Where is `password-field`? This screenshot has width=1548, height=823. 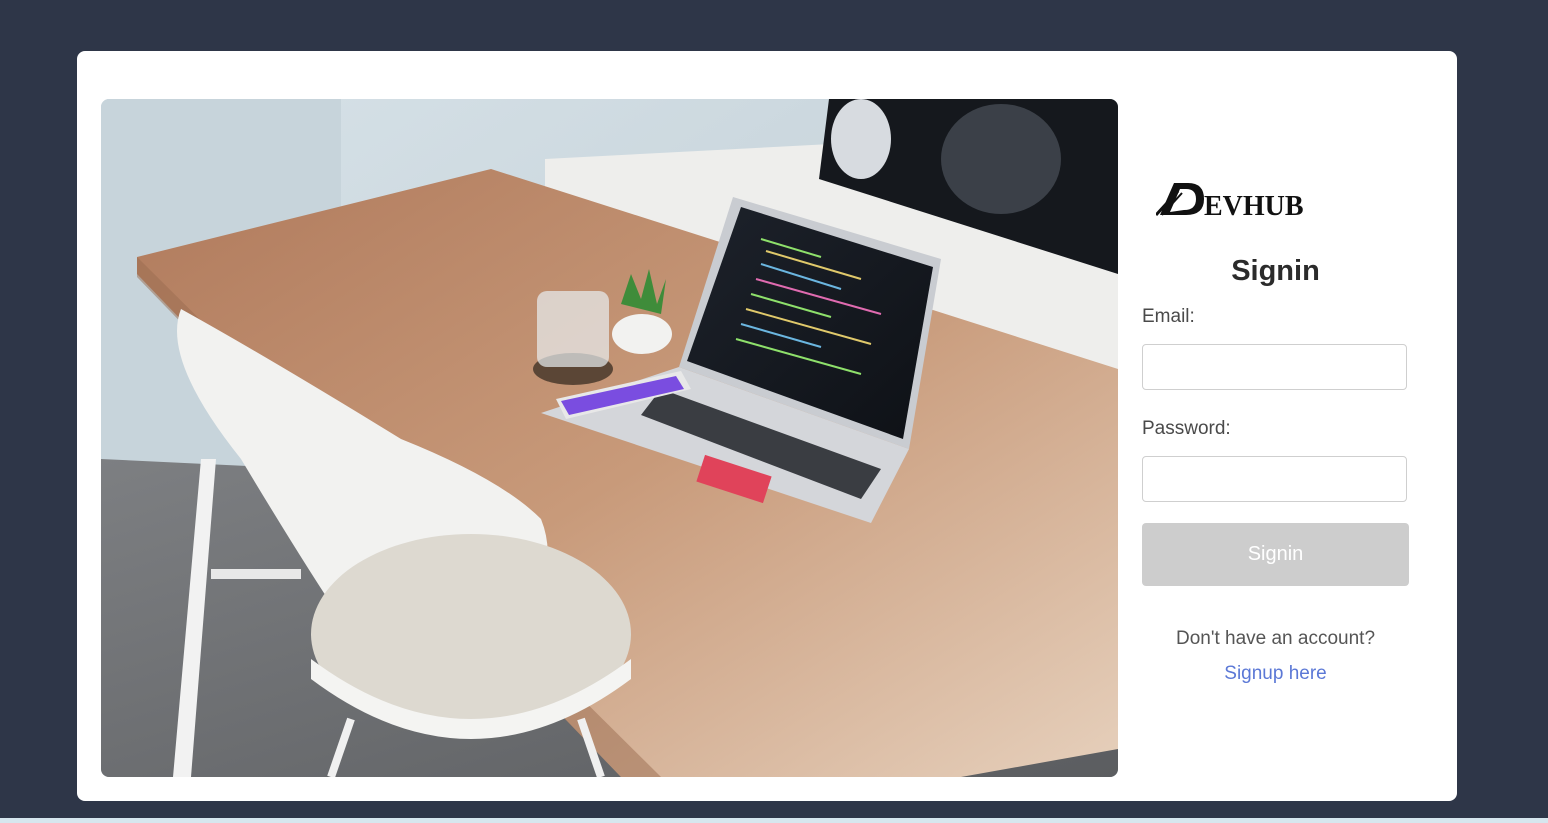 password-field is located at coordinates (1274, 479).